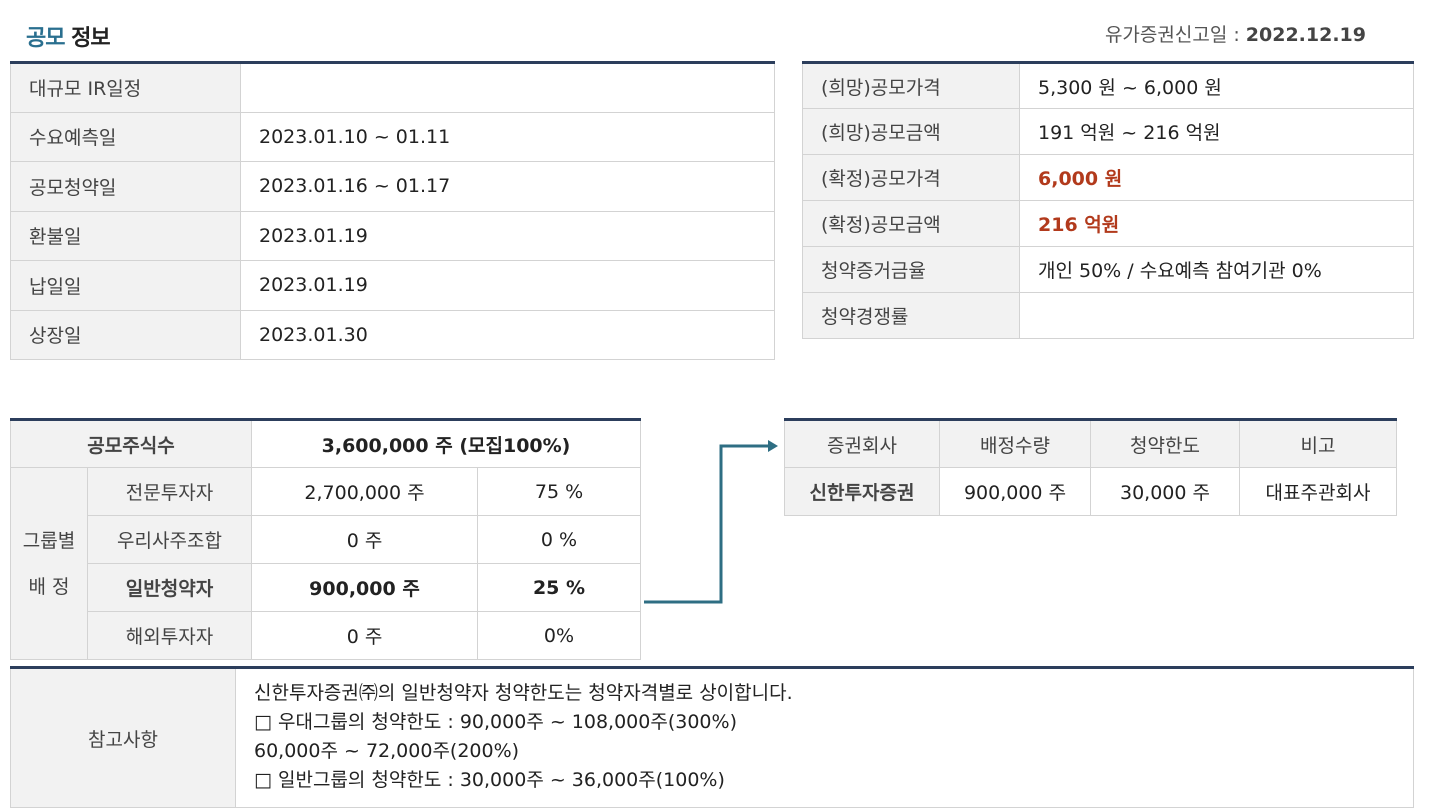 This screenshot has height=810, width=1444. I want to click on underwriter-header: 비고, so click(1318, 443).